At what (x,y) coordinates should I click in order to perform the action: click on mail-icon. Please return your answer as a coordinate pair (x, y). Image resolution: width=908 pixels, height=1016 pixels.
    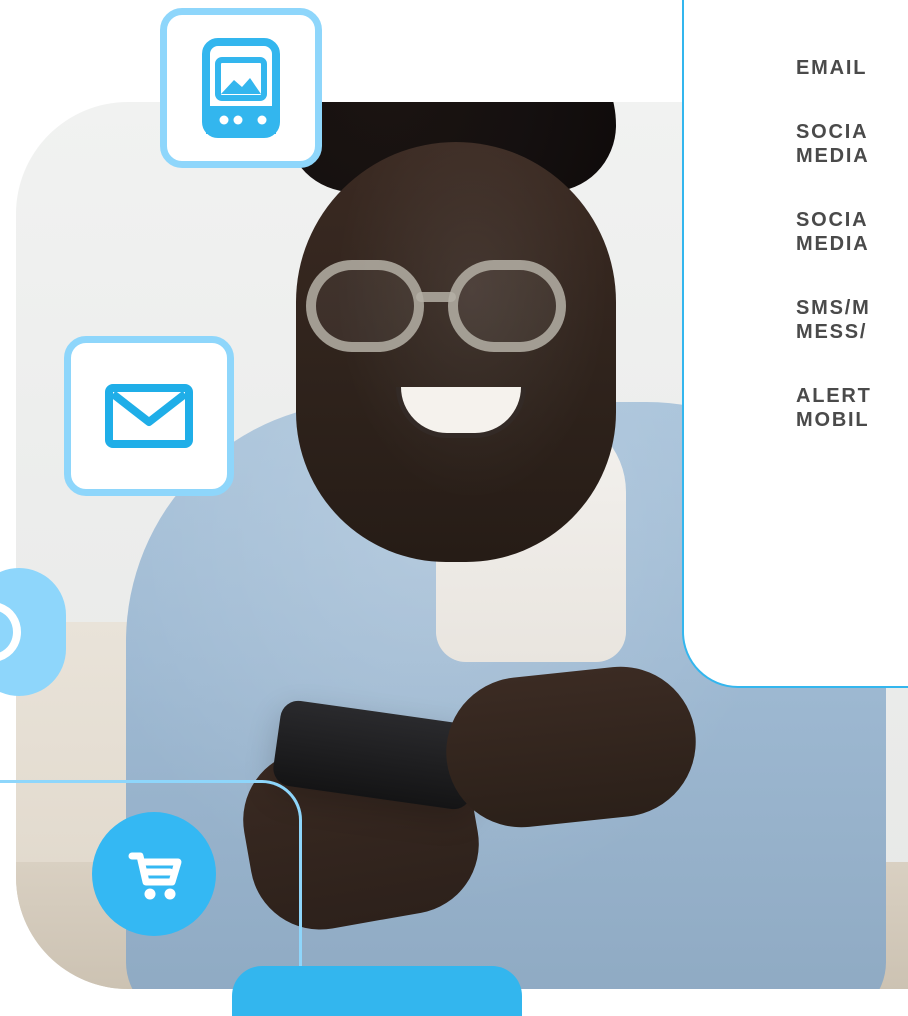
    Looking at the image, I should click on (149, 416).